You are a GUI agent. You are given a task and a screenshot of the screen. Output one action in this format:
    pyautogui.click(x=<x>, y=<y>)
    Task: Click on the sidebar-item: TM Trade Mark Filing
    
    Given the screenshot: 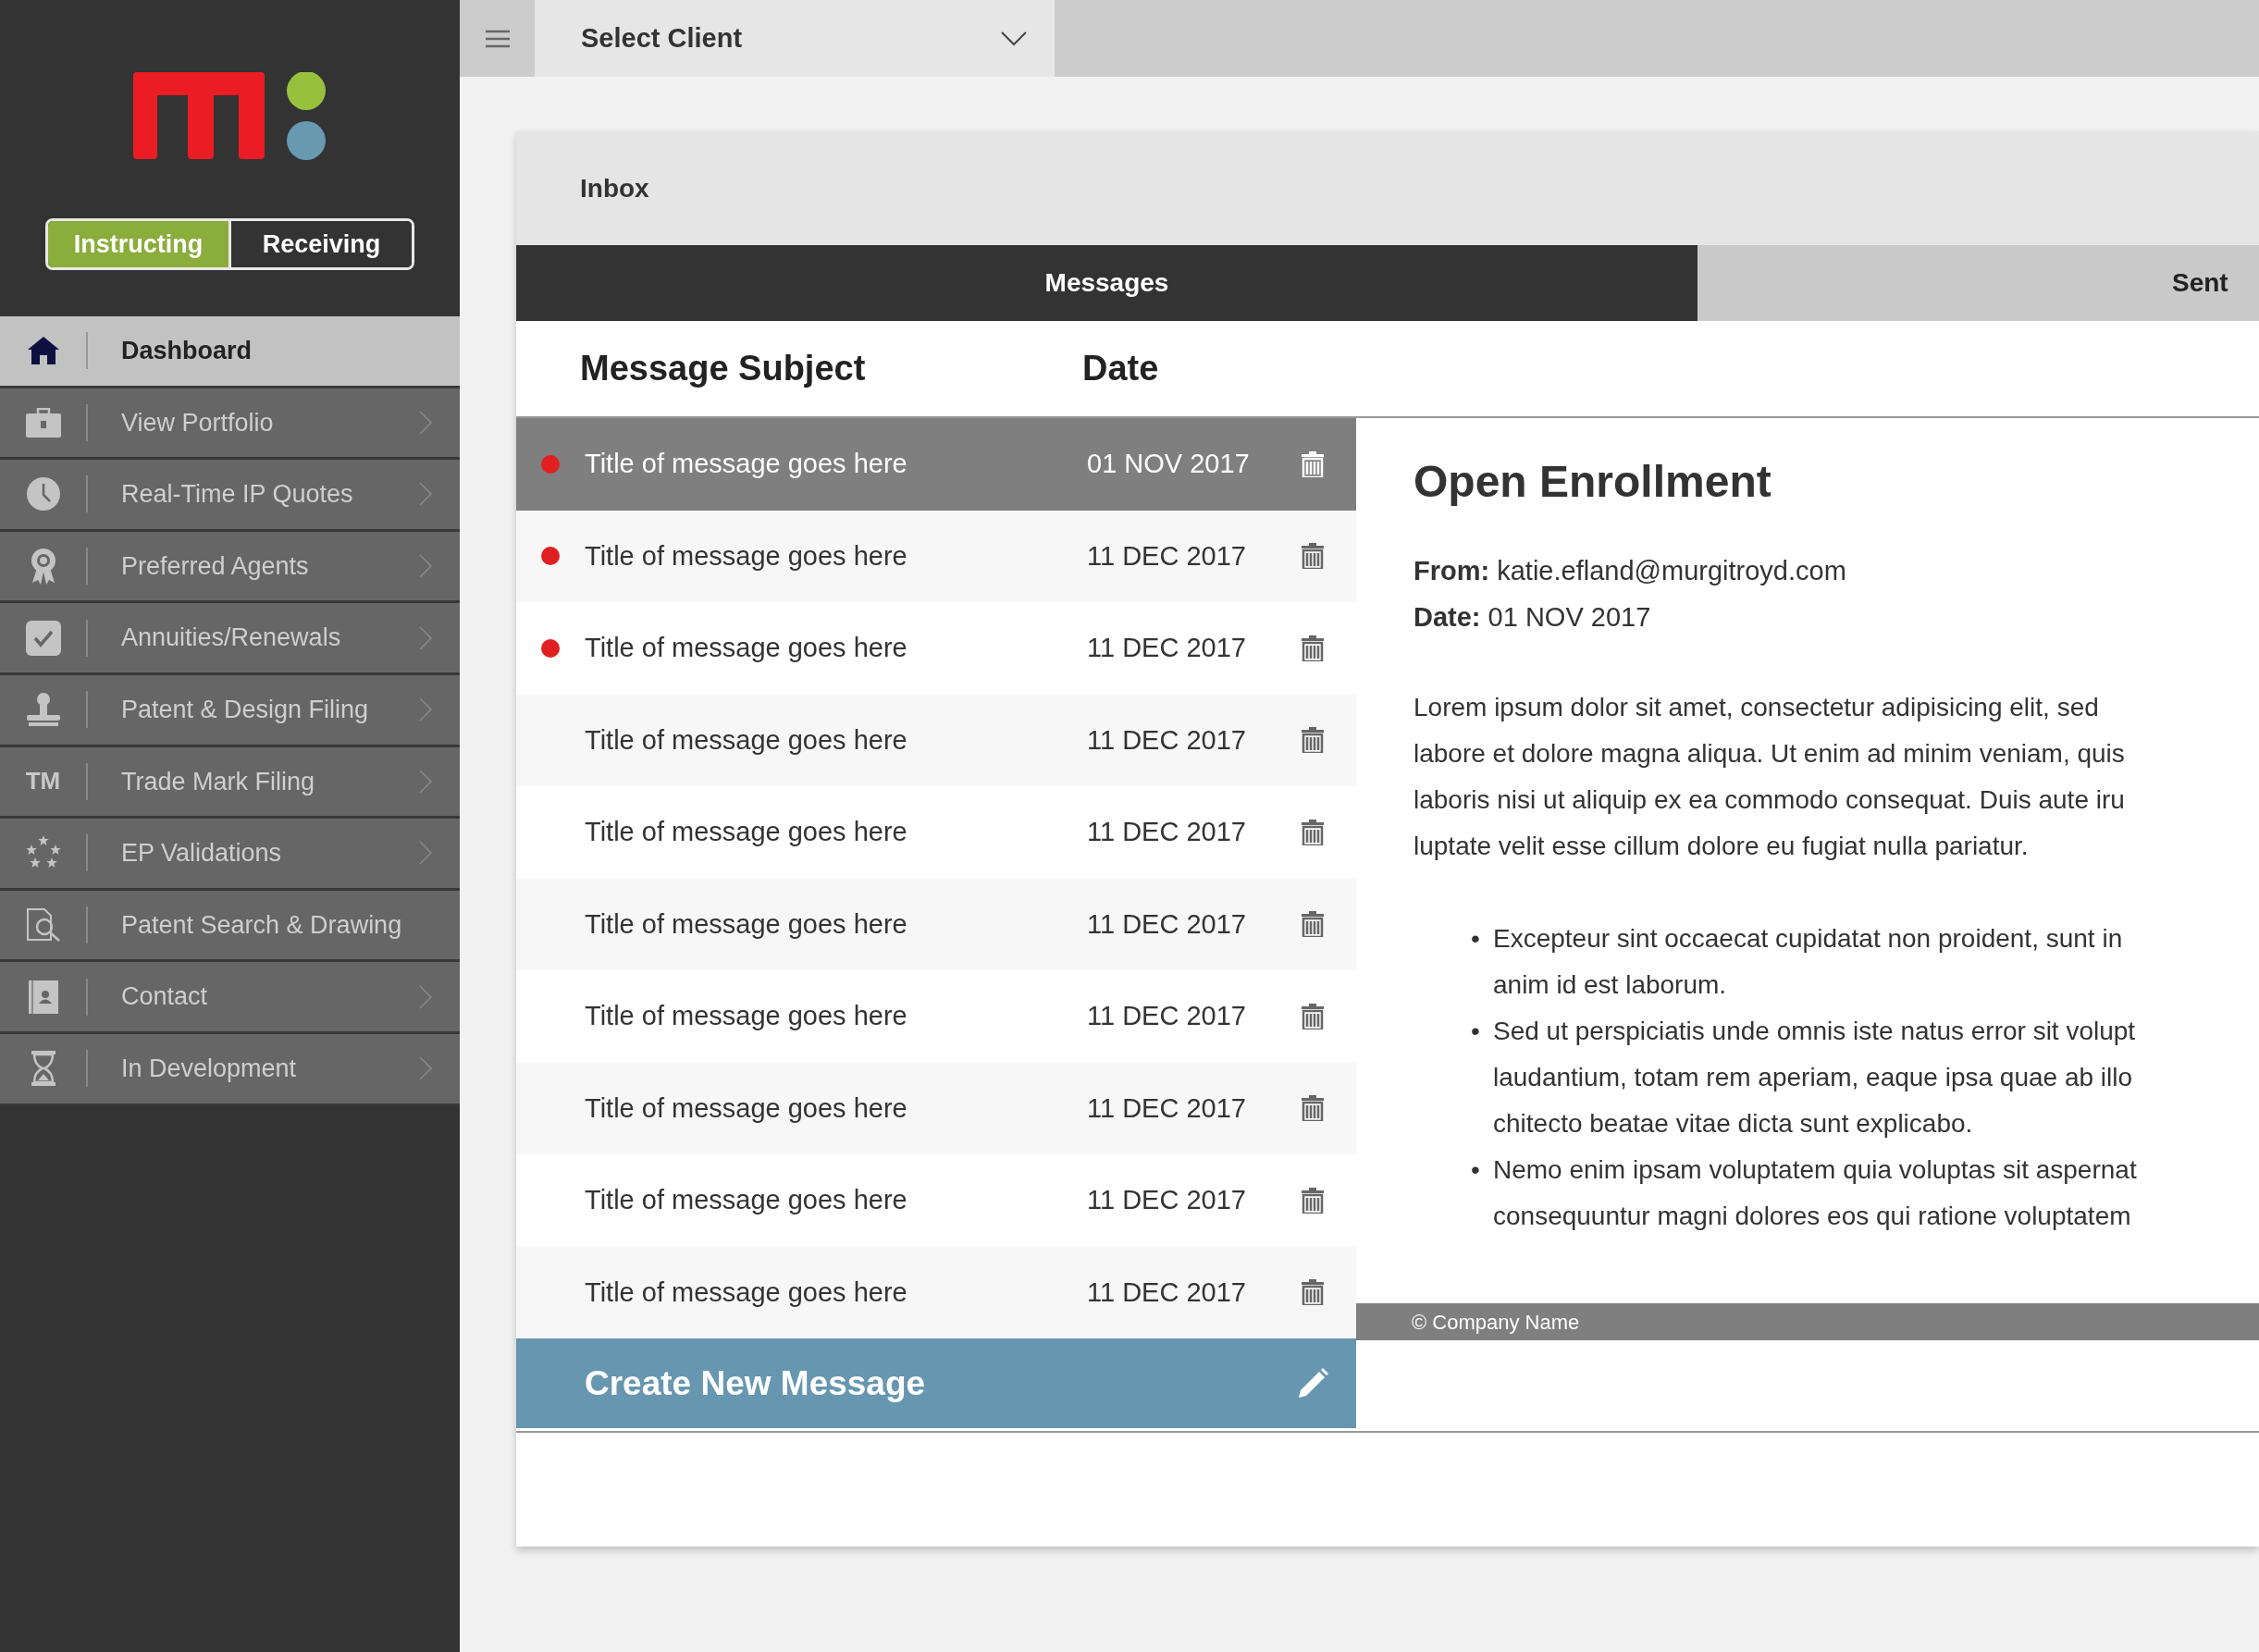 What is the action you would take?
    pyautogui.click(x=230, y=783)
    